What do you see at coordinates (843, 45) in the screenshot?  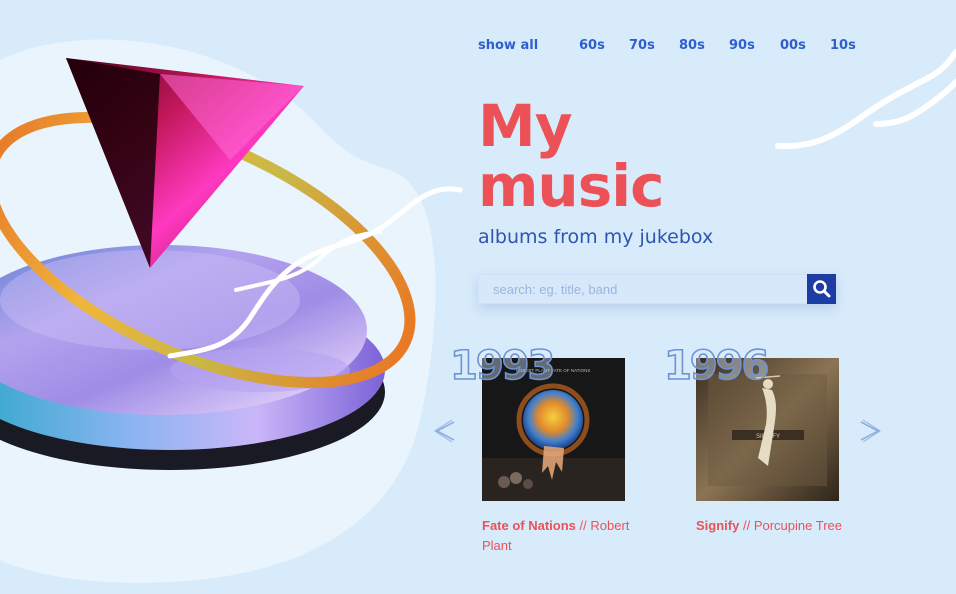 I see `nav-10s: 10s` at bounding box center [843, 45].